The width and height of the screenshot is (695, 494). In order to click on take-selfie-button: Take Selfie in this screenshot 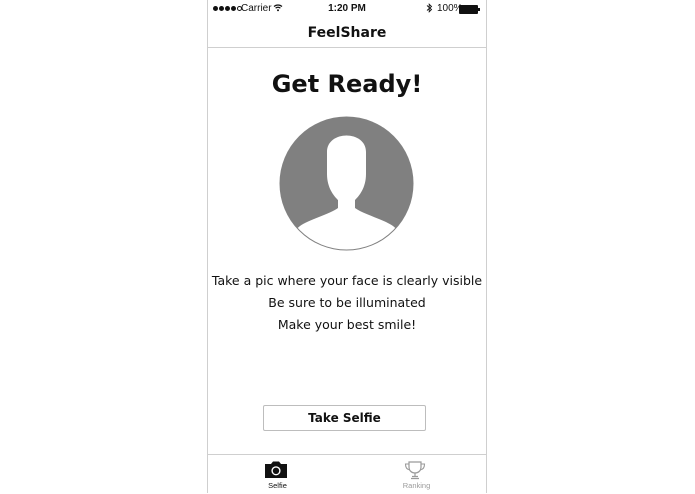, I will do `click(344, 418)`.